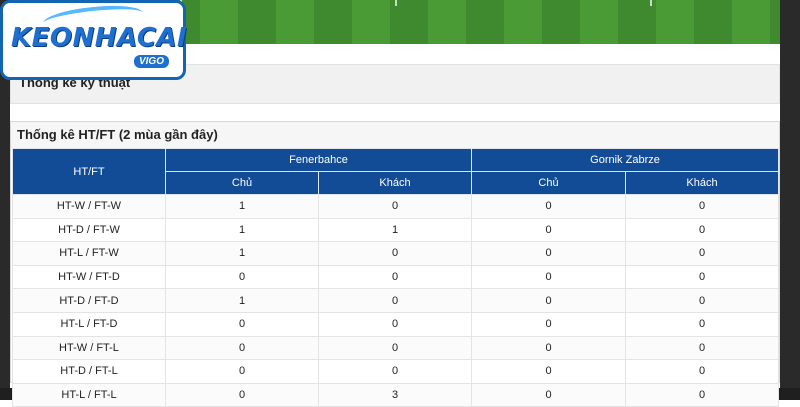 The height and width of the screenshot is (407, 800). I want to click on logo-subtext: VIGO, so click(151, 61).